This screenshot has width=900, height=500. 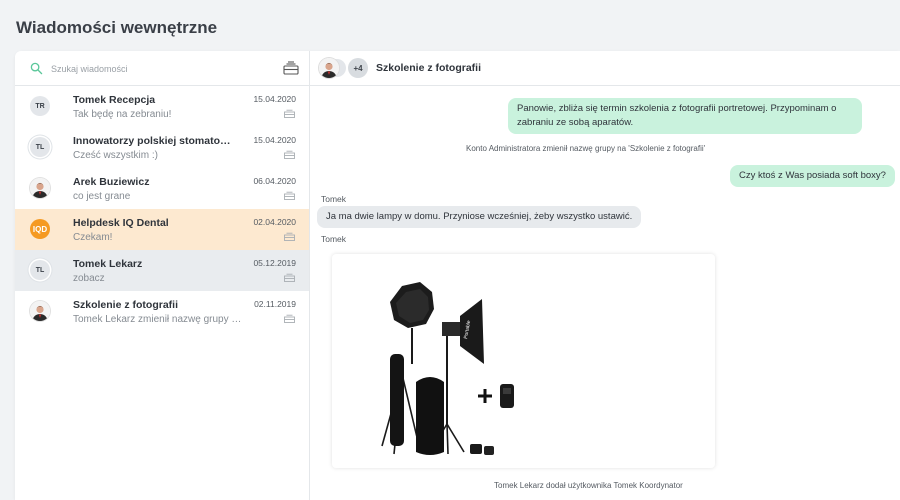 I want to click on inbox-tray-icon, so click(x=291, y=68).